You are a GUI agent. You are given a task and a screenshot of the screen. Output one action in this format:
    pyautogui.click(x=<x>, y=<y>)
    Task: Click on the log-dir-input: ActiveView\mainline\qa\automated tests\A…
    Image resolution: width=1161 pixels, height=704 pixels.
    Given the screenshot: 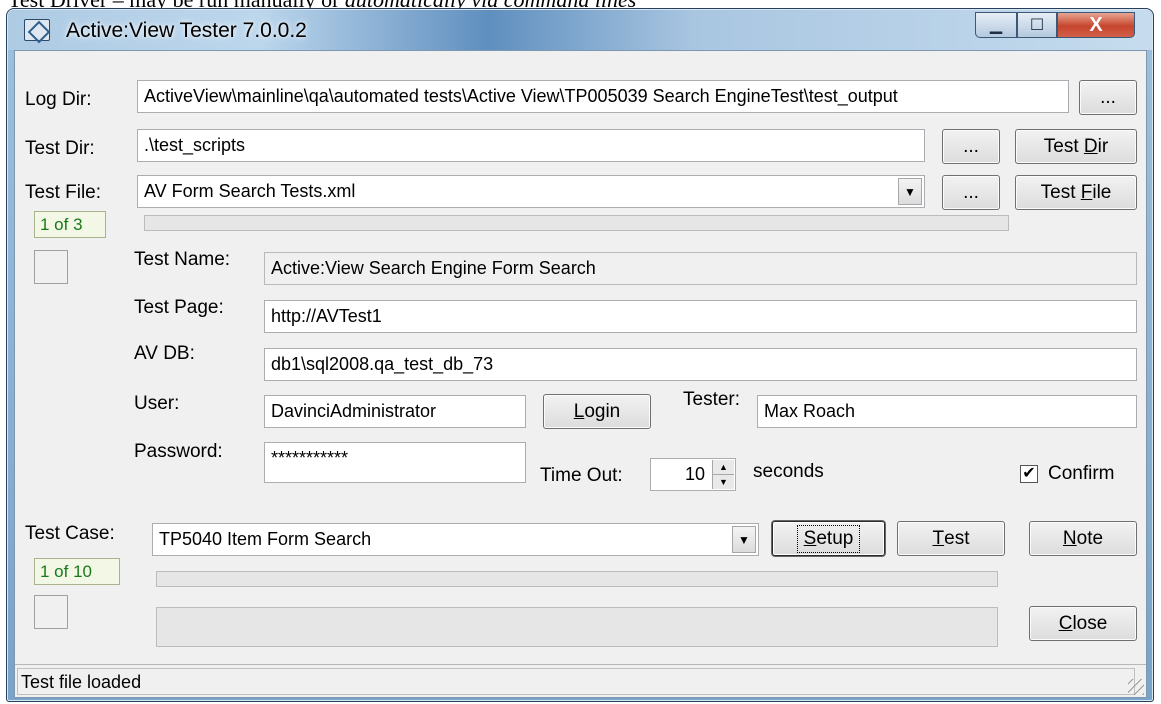 What is the action you would take?
    pyautogui.click(x=603, y=96)
    